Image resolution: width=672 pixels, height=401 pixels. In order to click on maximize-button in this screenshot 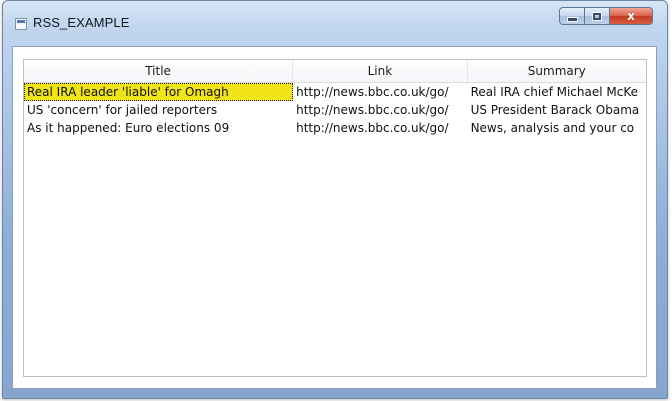, I will do `click(597, 16)`.